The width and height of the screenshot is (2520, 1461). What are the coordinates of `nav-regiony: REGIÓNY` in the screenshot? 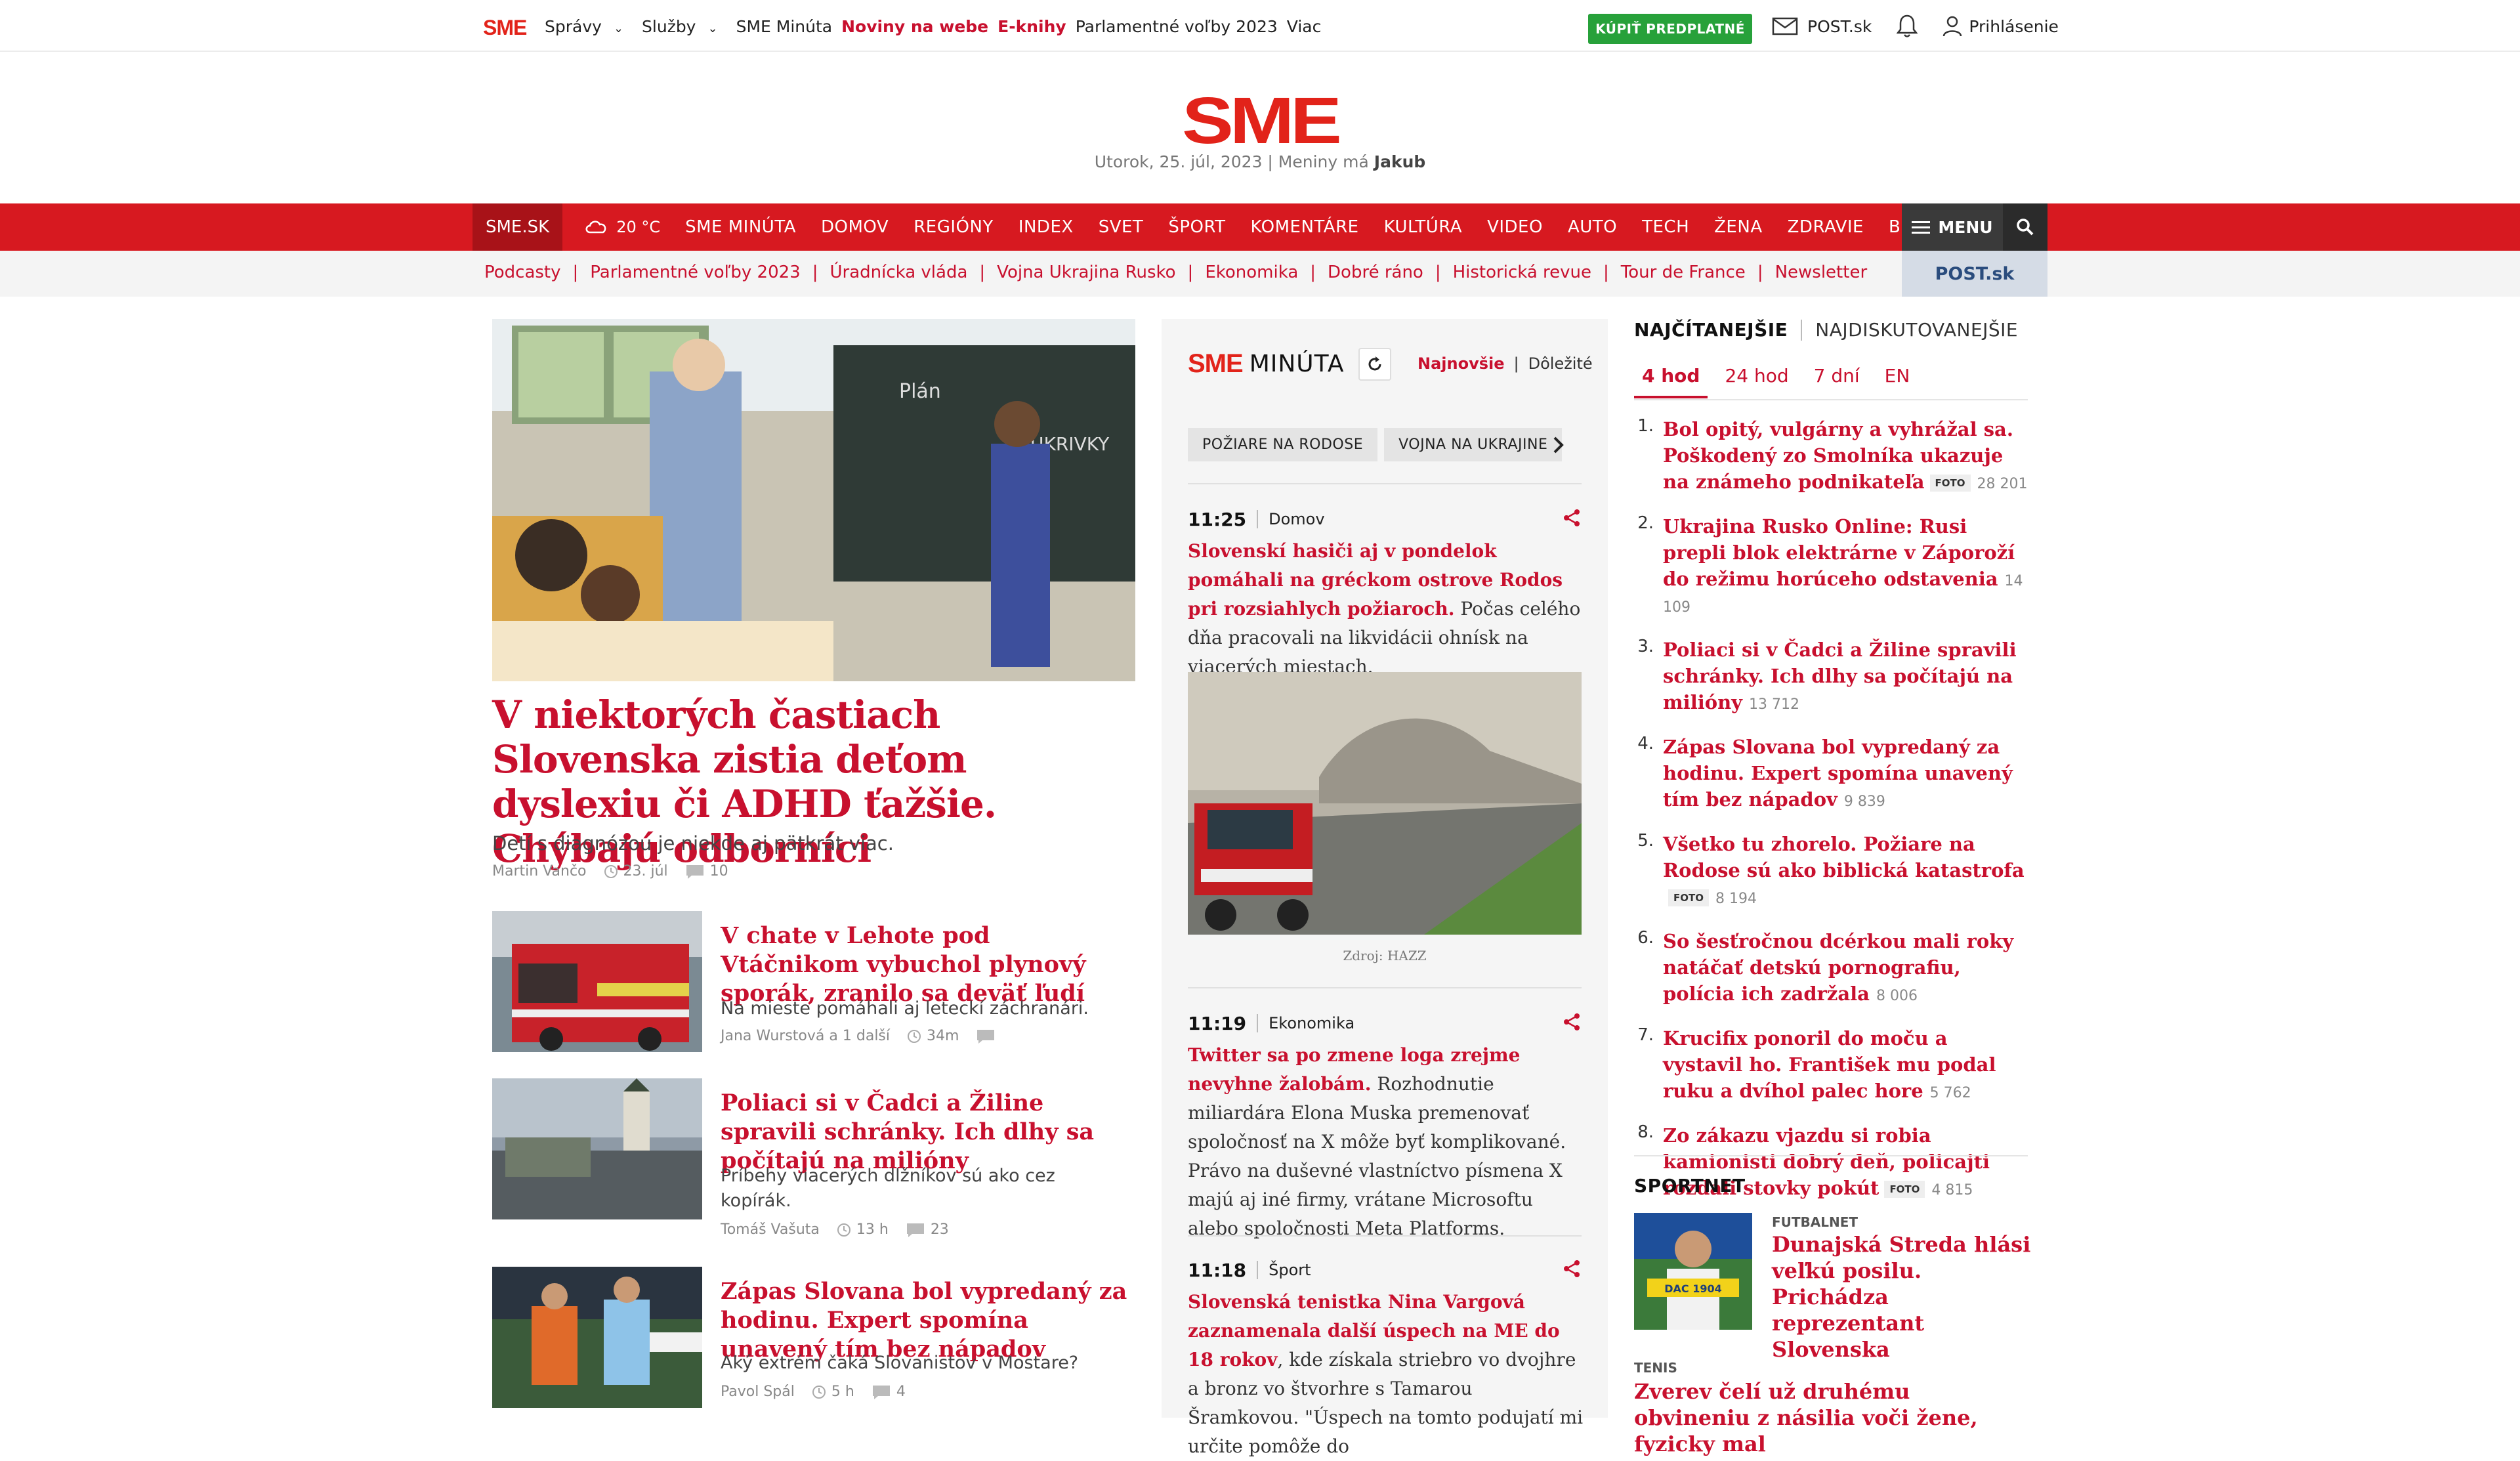 It's located at (954, 227).